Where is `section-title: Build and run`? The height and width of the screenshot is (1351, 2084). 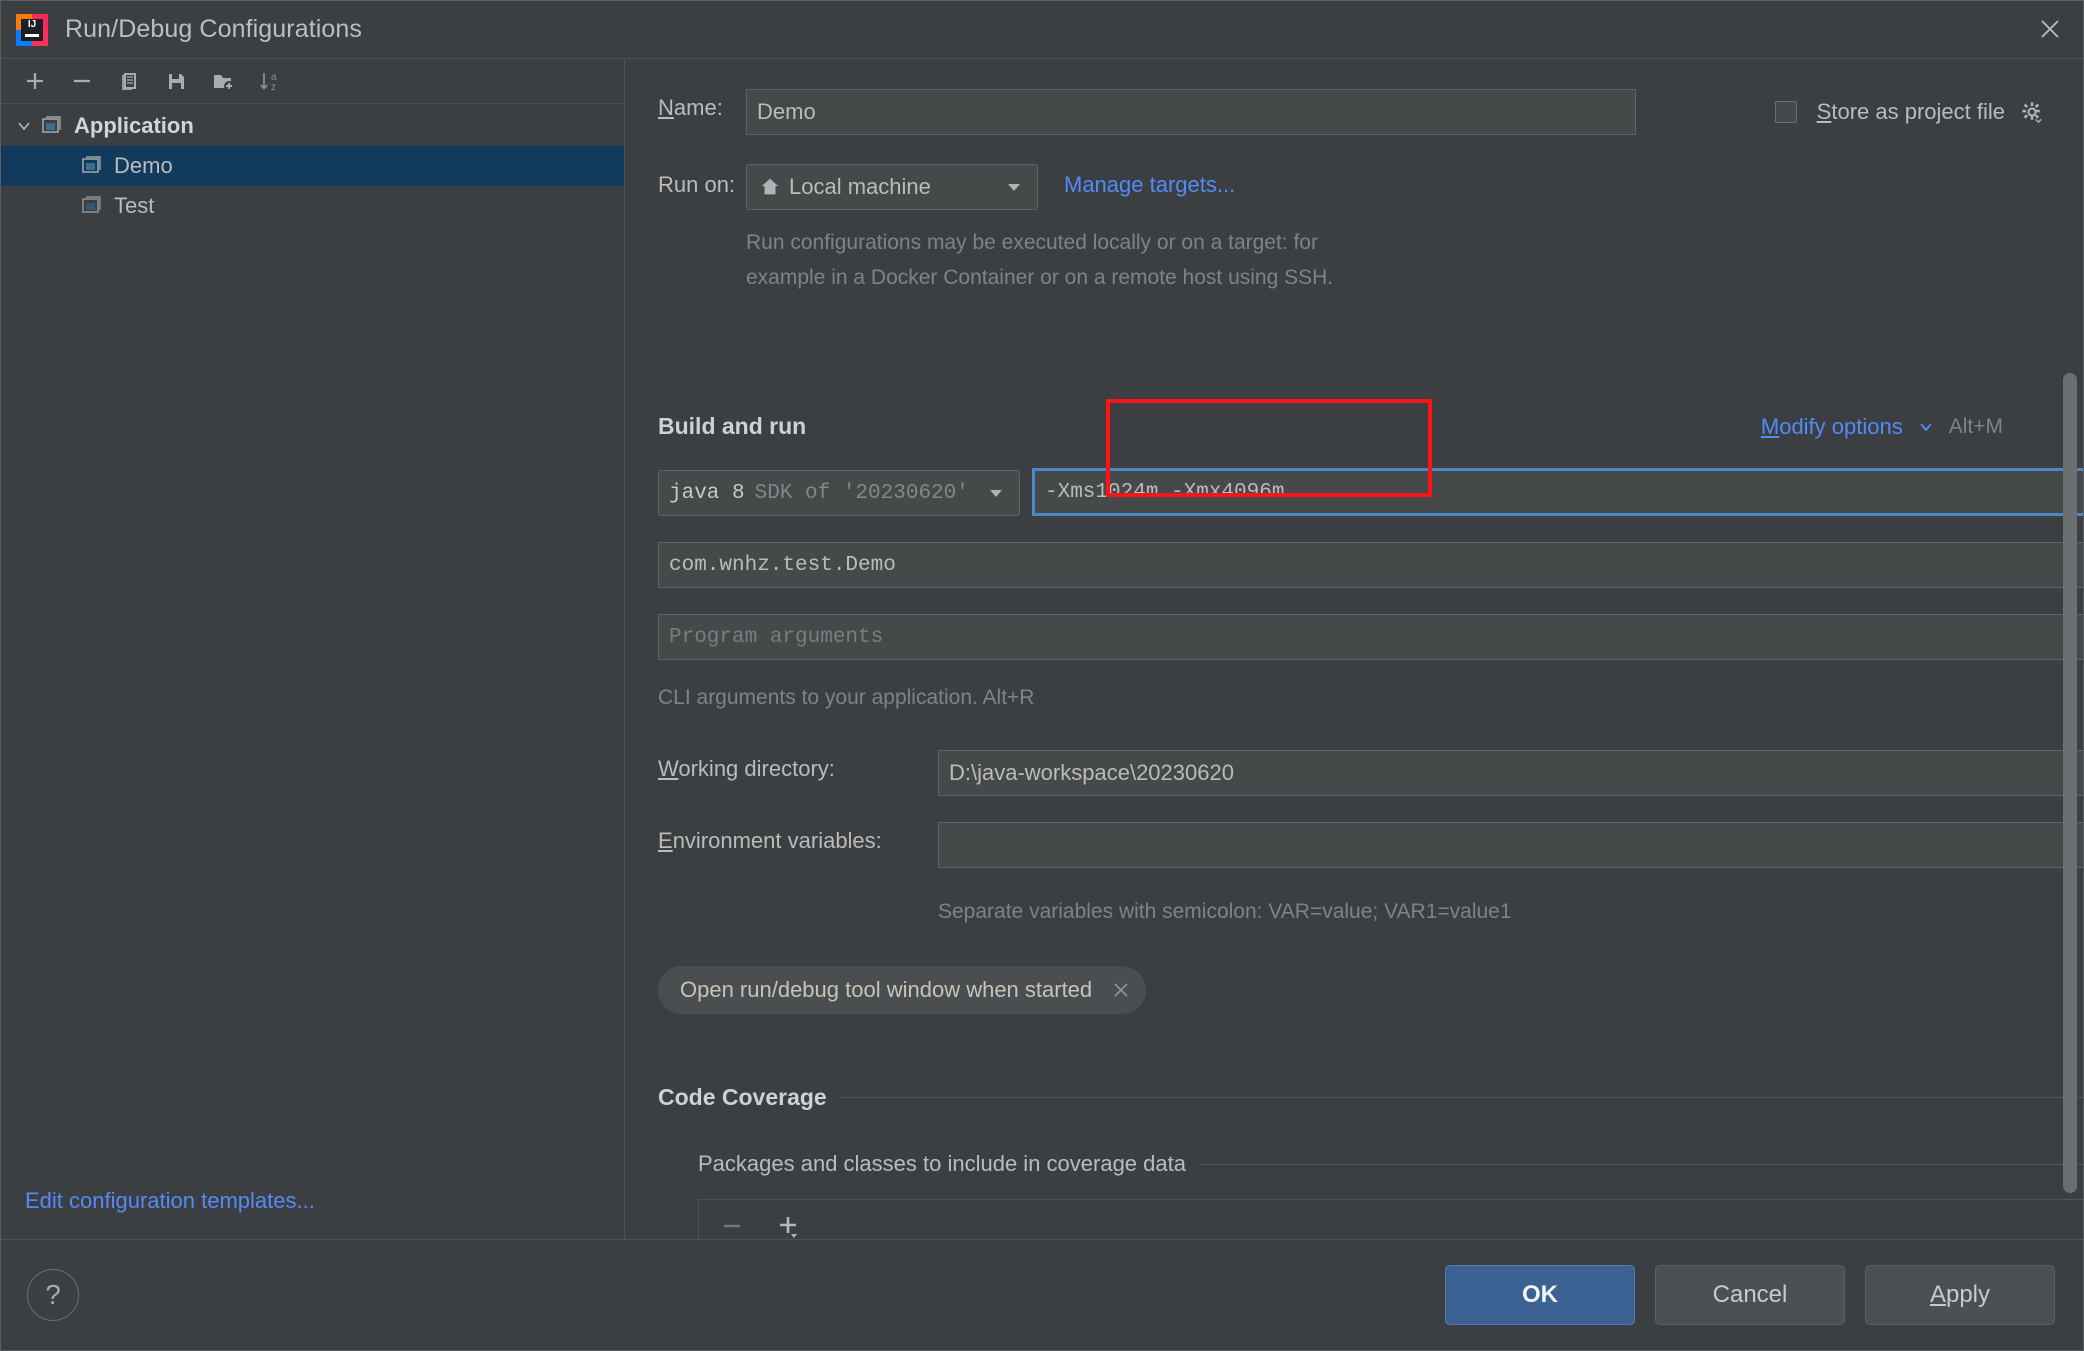
section-title: Build and run is located at coordinates (732, 426).